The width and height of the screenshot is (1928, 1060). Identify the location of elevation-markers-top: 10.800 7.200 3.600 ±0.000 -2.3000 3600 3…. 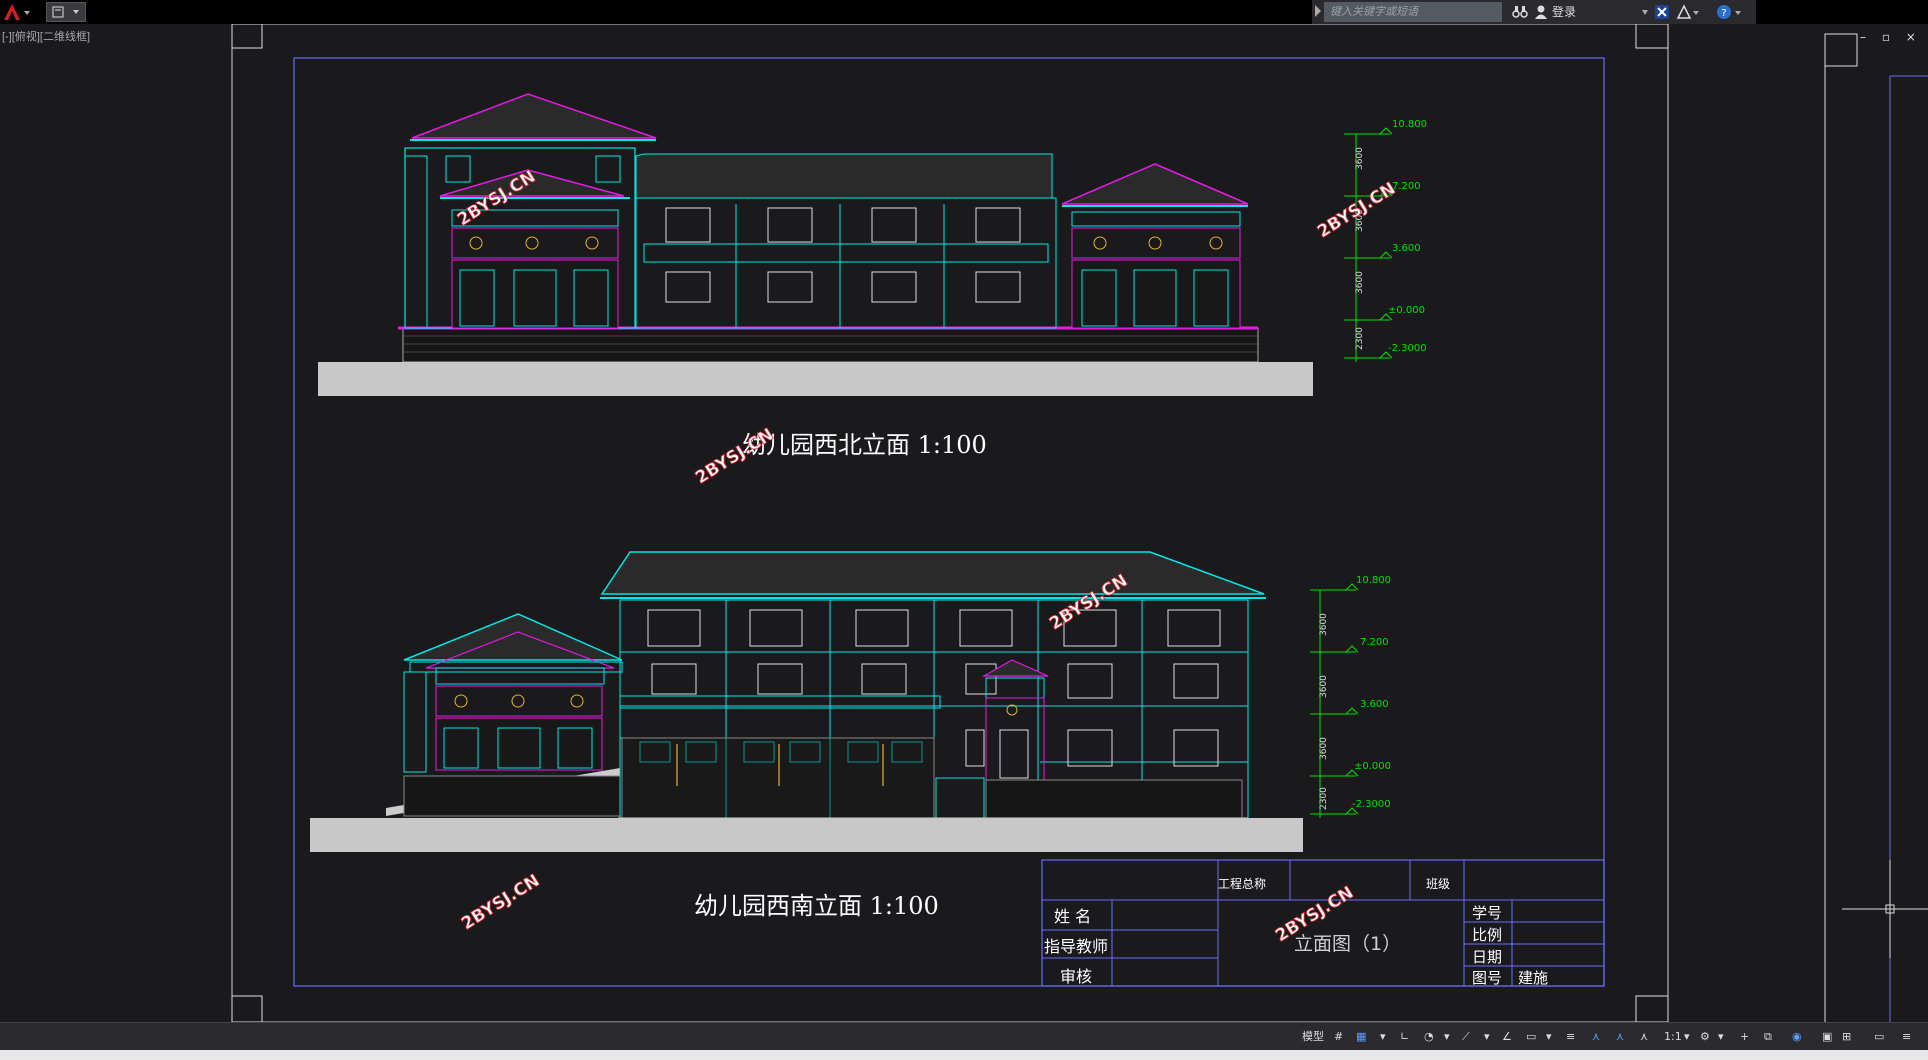
(1385, 240).